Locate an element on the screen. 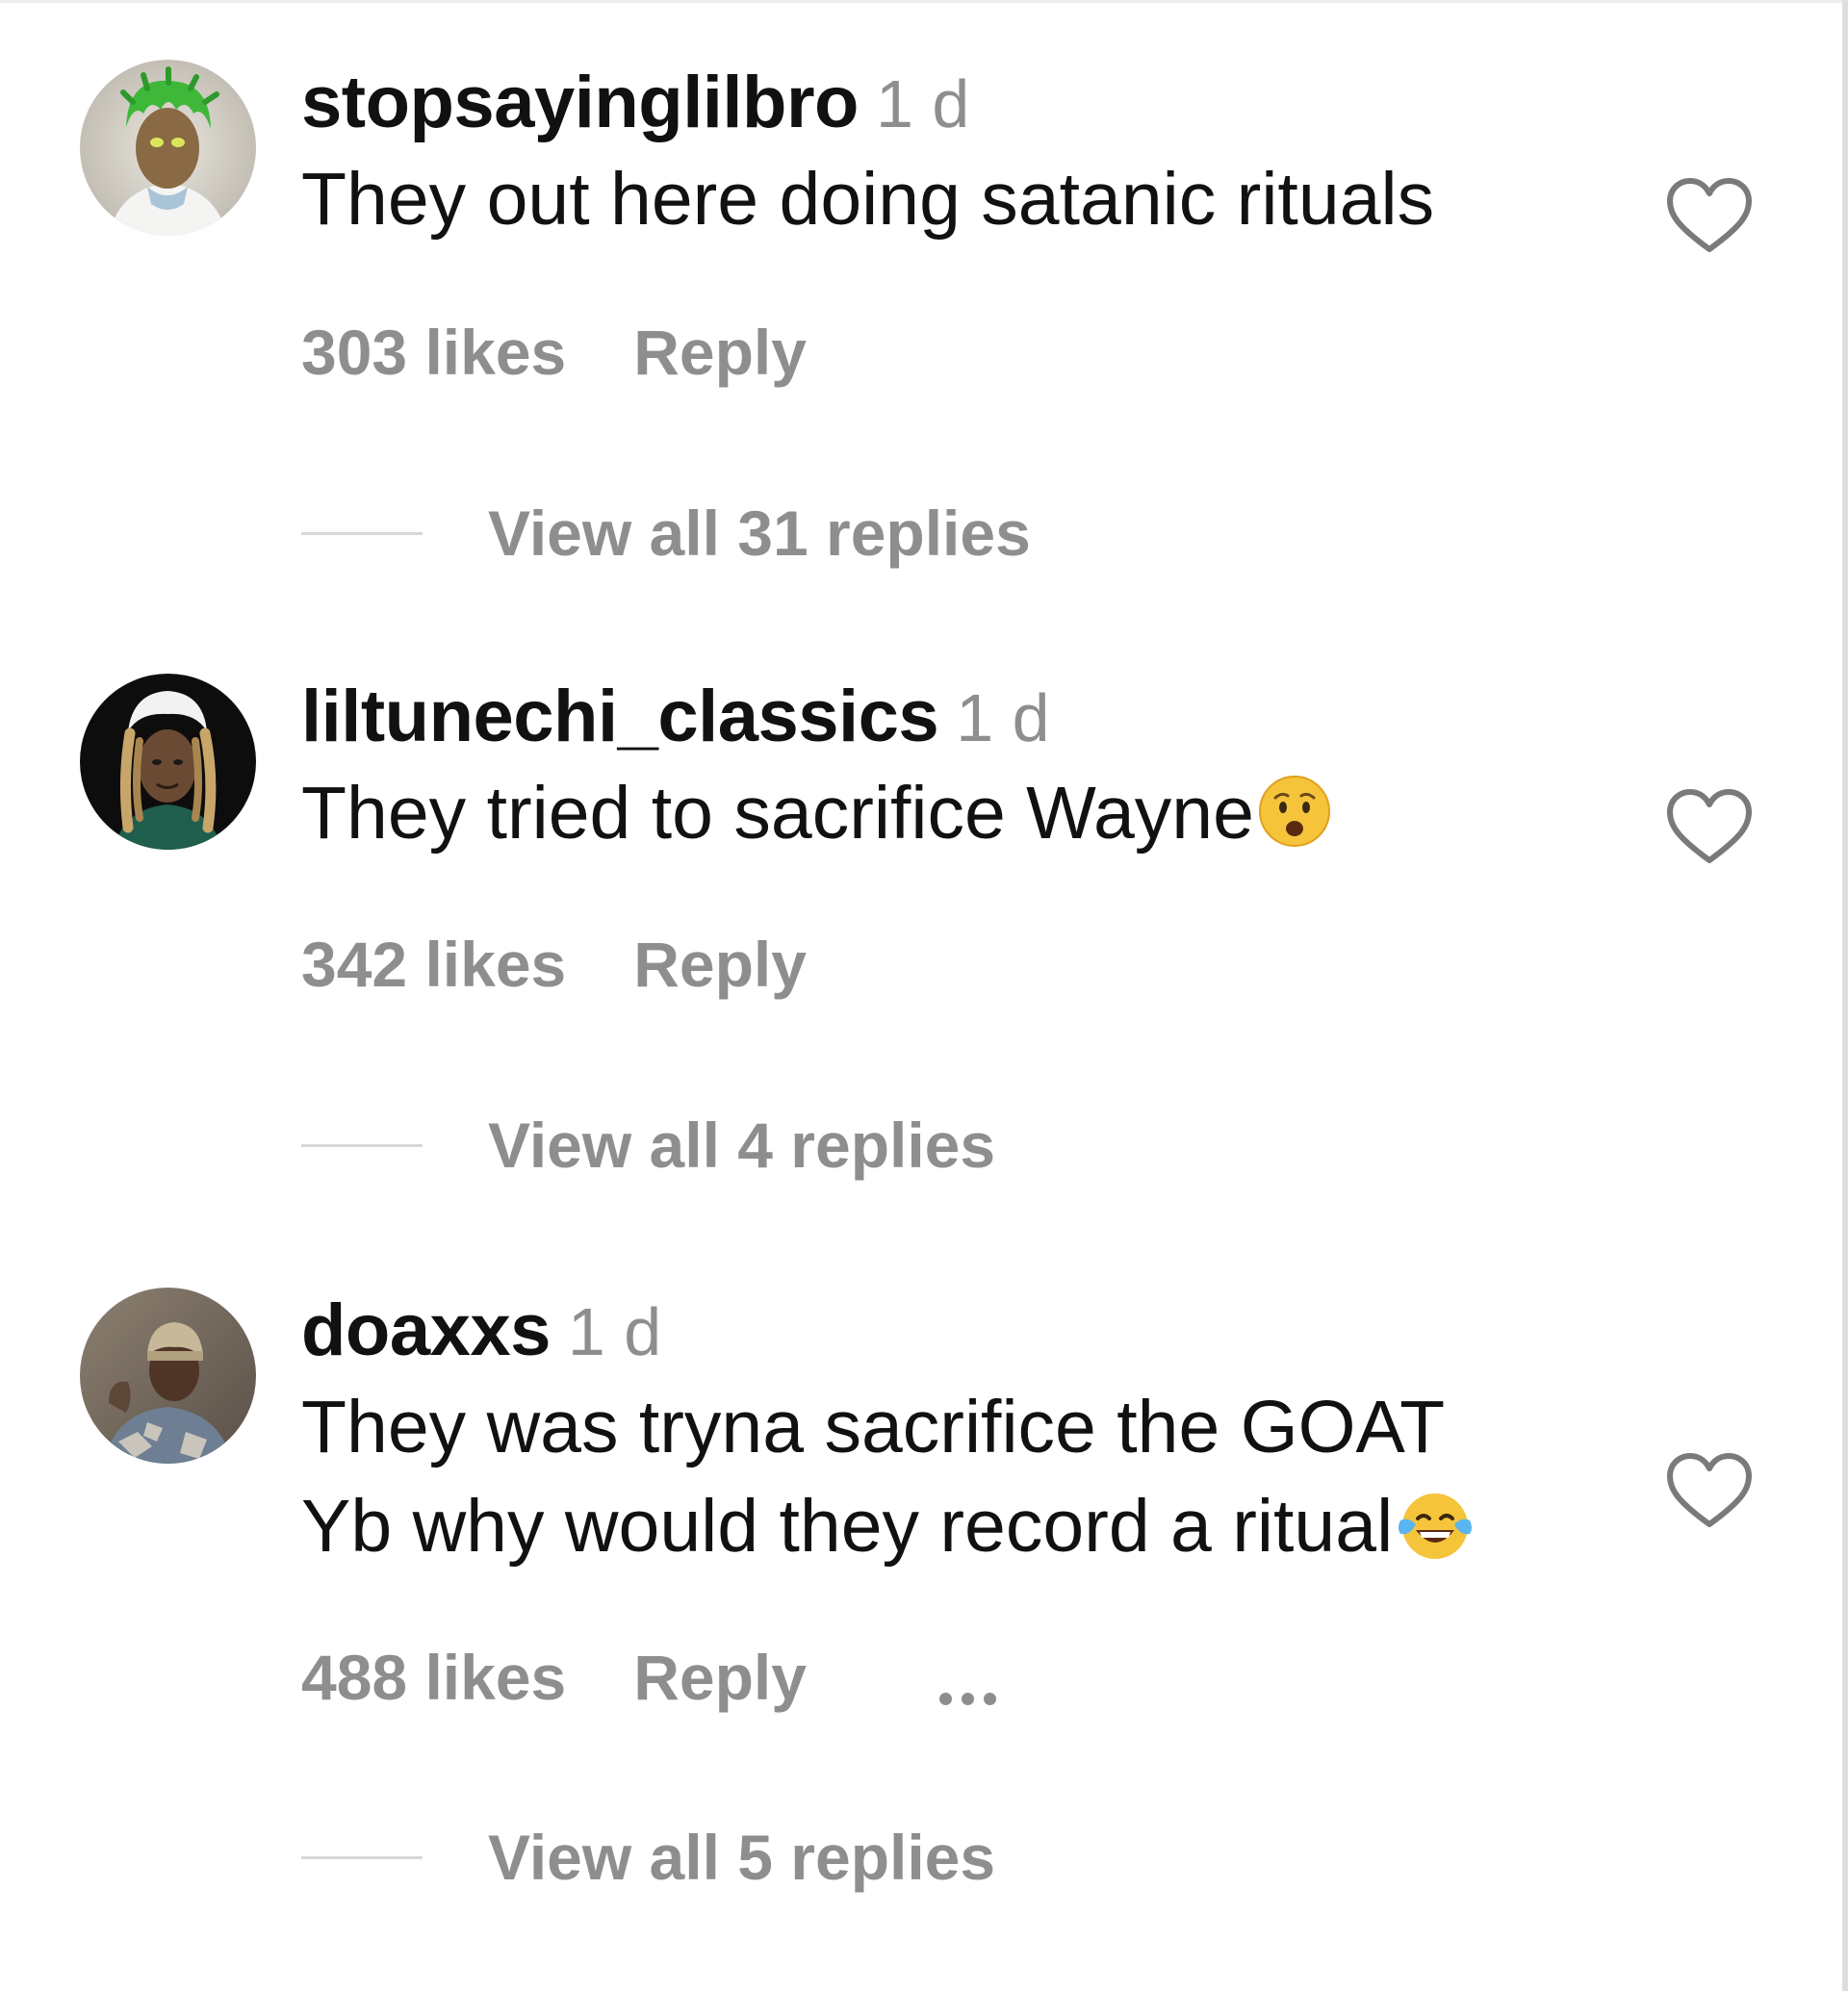 The image size is (1848, 1991). view-replies-label: View all 31 replies is located at coordinates (759, 533).